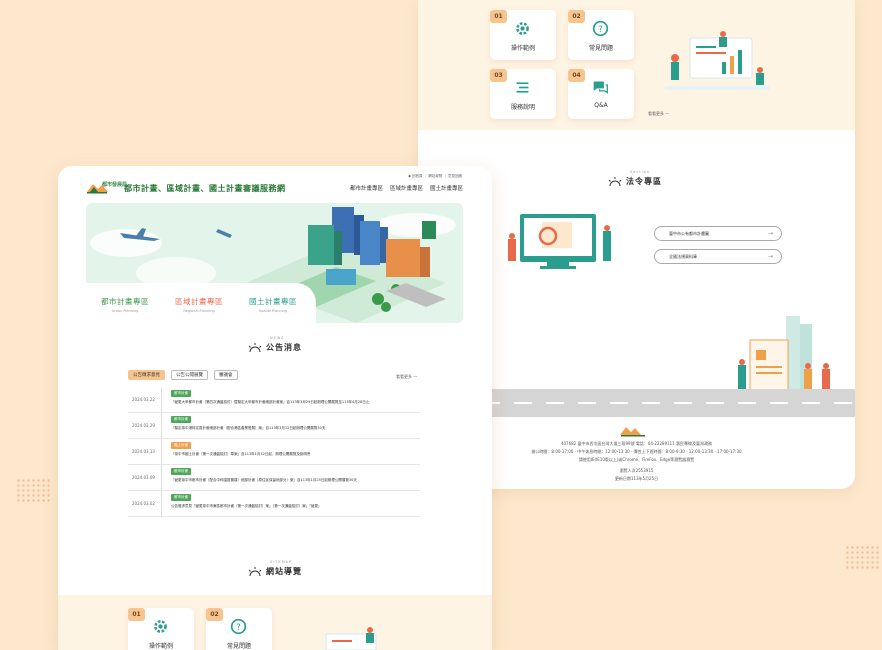 The height and width of the screenshot is (650, 882). I want to click on hero-tab-label: 國土計畫專區, so click(273, 301).